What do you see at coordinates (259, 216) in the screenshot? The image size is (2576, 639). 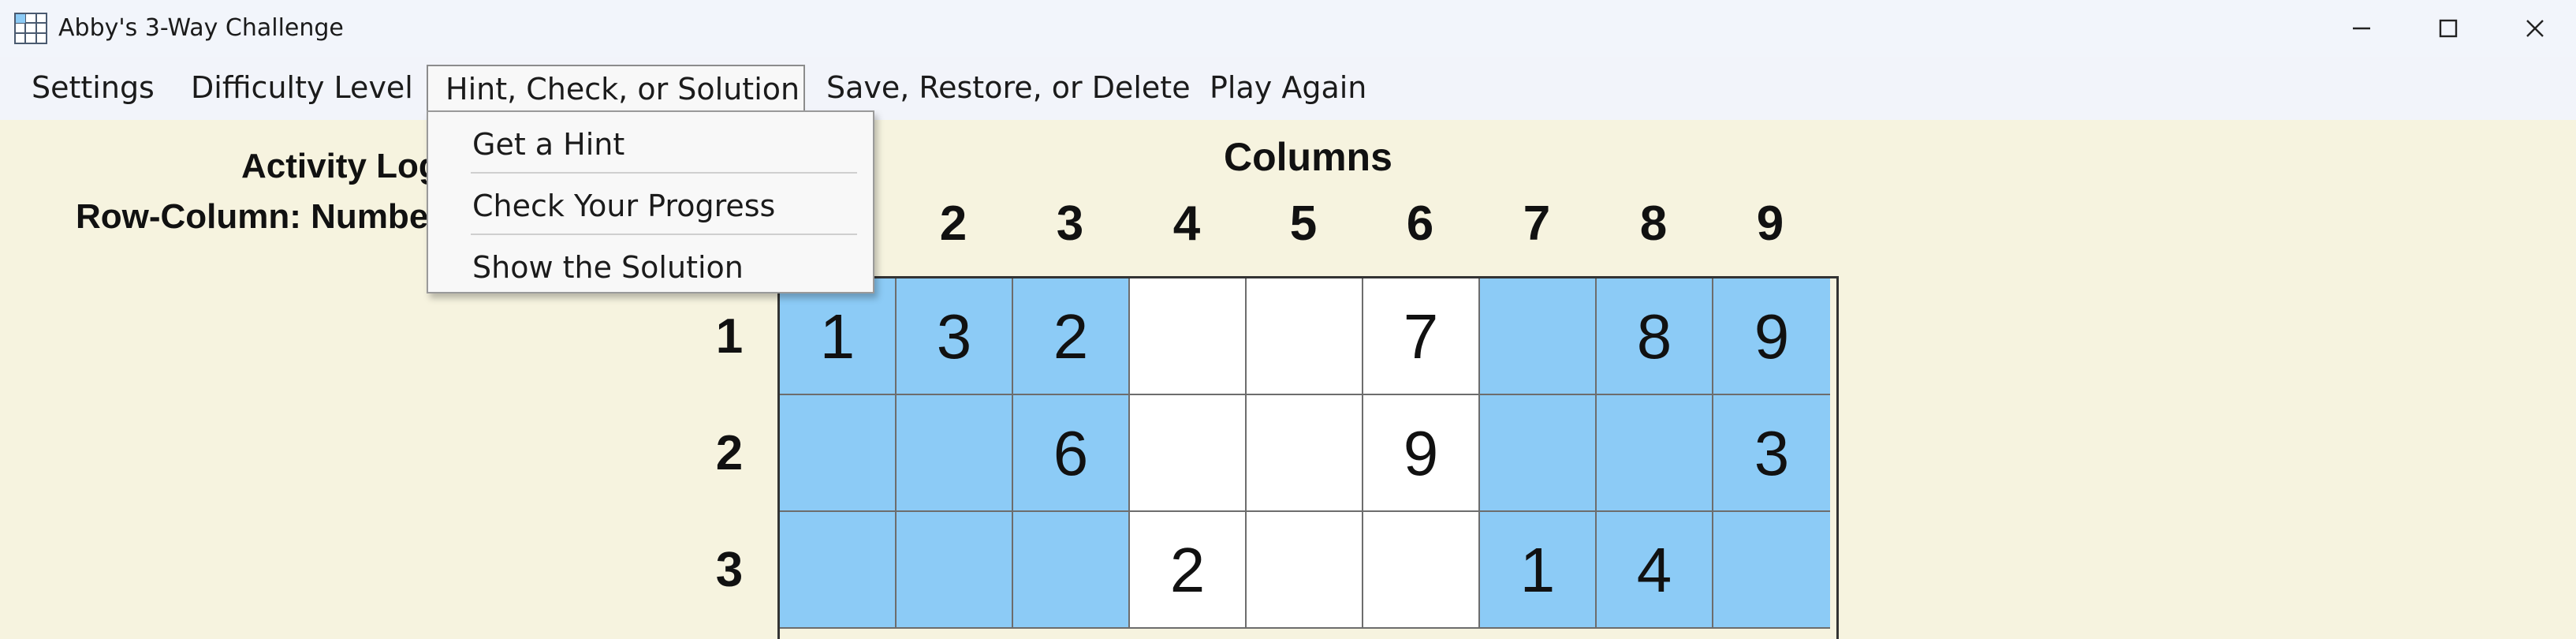 I see `activity-log-subtitle: Row-Column: Number` at bounding box center [259, 216].